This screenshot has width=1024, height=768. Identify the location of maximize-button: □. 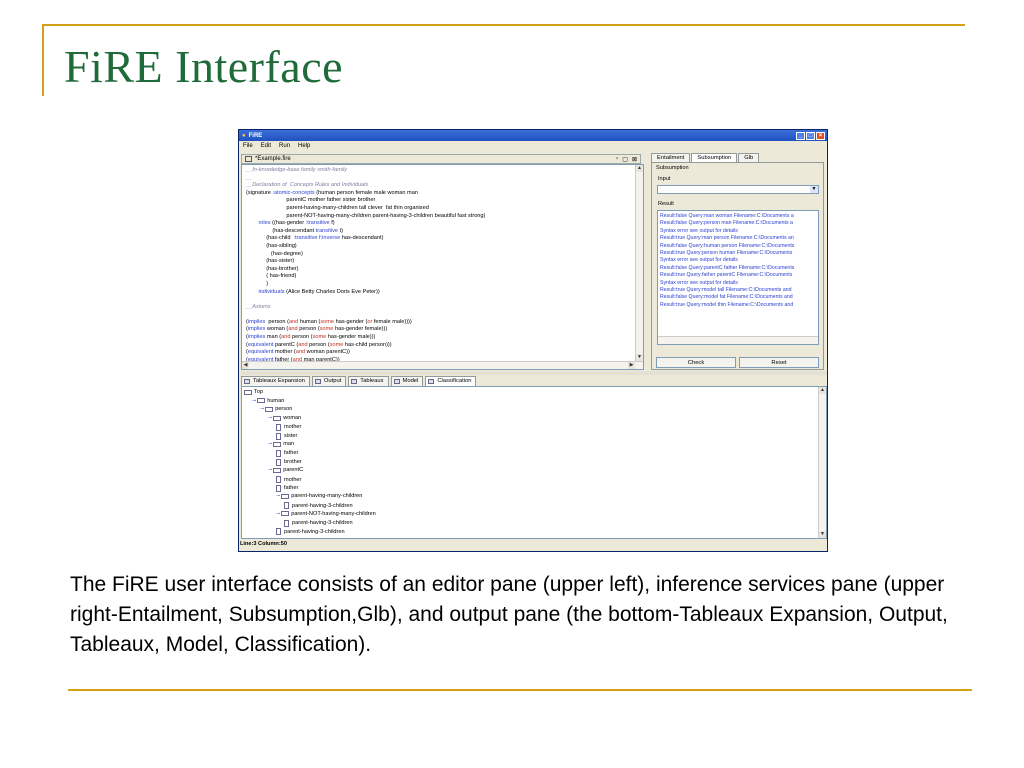
(810, 135).